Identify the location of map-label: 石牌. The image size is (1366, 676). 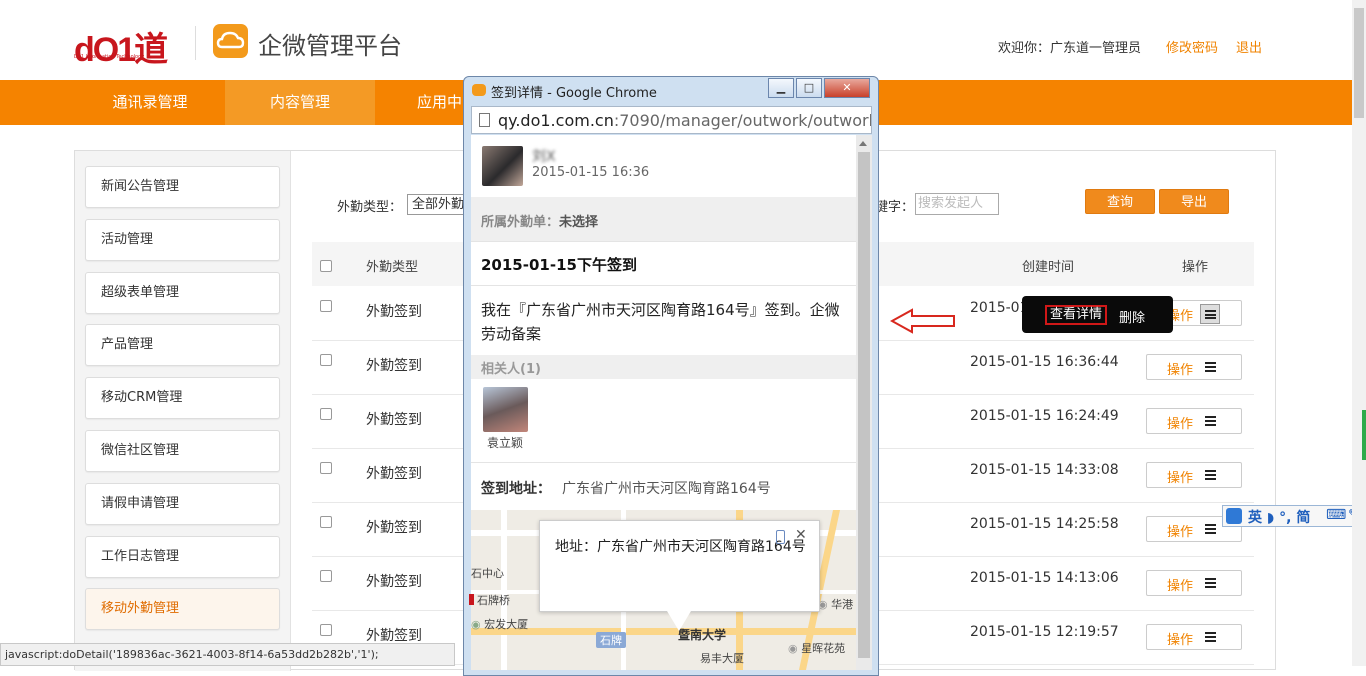
(611, 640).